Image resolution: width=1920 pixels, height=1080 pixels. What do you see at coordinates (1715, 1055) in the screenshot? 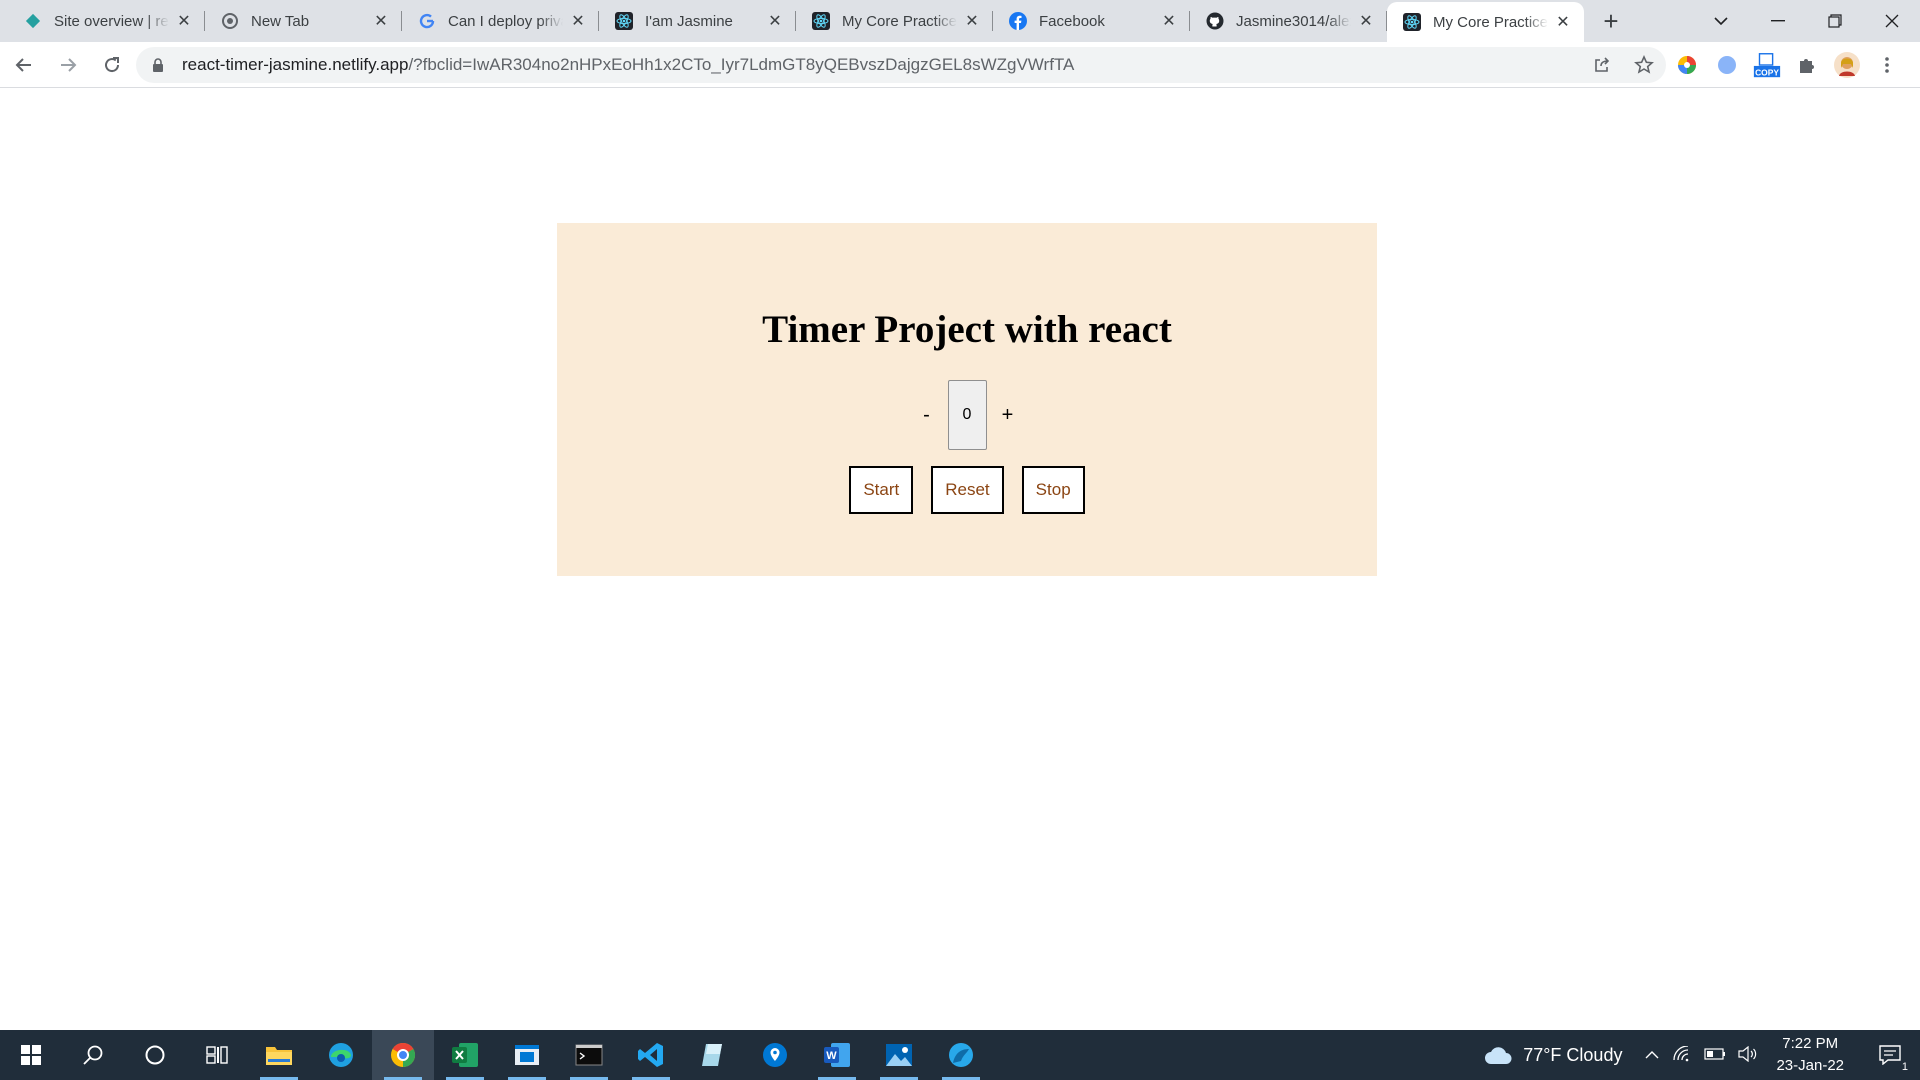
I see `battery-icon` at bounding box center [1715, 1055].